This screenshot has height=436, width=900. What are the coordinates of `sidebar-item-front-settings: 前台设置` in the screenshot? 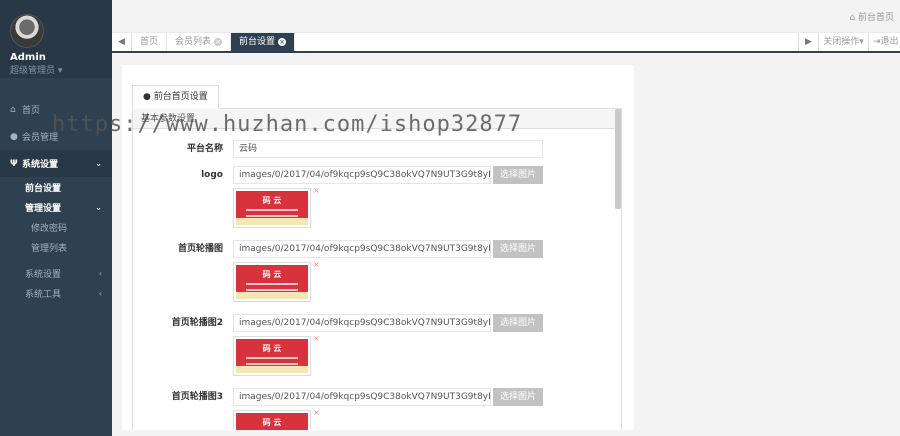 It's located at (56, 187).